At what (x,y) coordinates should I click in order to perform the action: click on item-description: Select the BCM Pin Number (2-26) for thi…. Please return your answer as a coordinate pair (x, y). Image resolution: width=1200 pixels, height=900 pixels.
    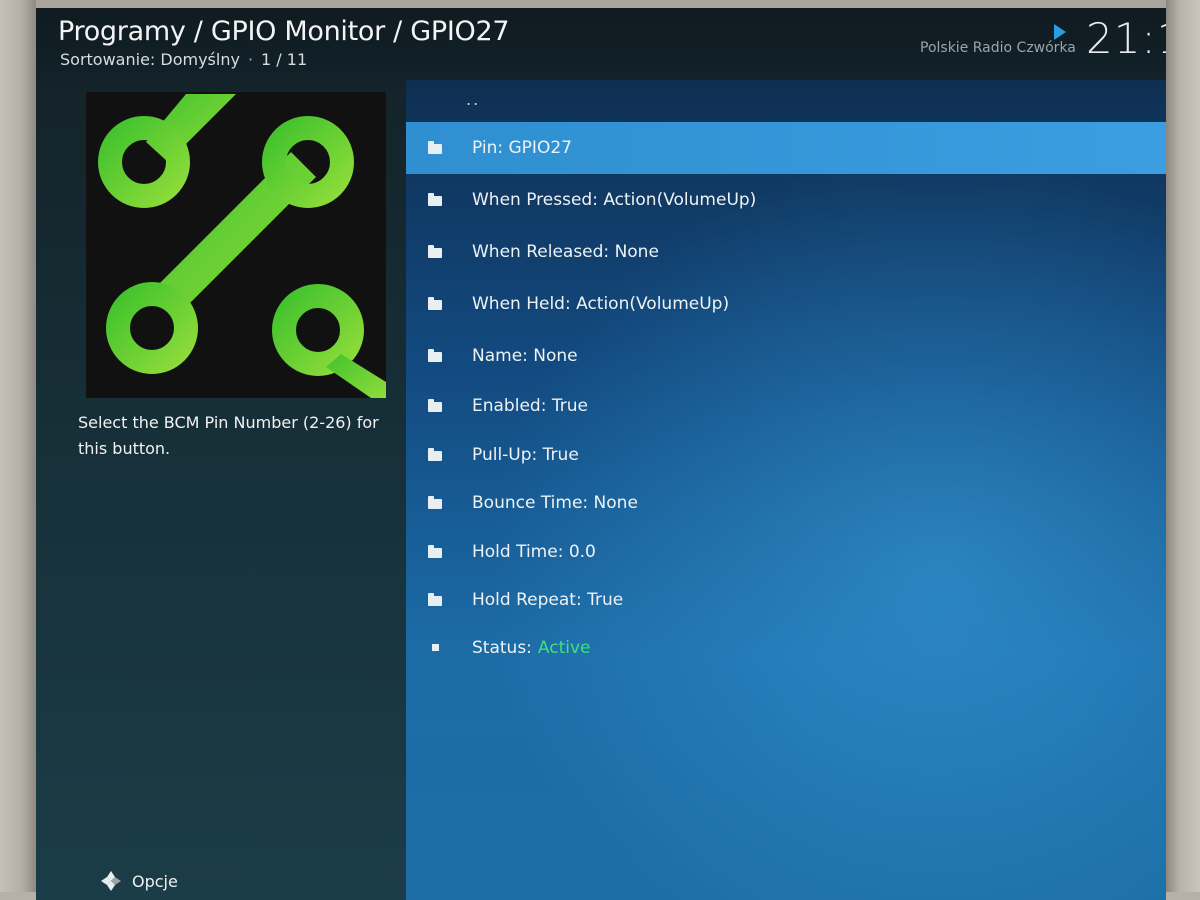
    Looking at the image, I should click on (228, 435).